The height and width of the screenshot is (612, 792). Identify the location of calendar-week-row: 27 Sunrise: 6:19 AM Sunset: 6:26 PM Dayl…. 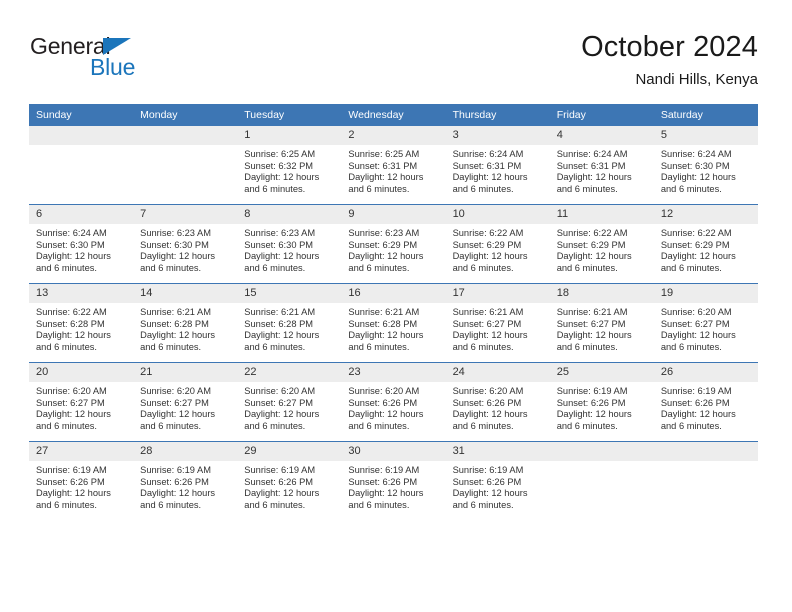
(393, 480).